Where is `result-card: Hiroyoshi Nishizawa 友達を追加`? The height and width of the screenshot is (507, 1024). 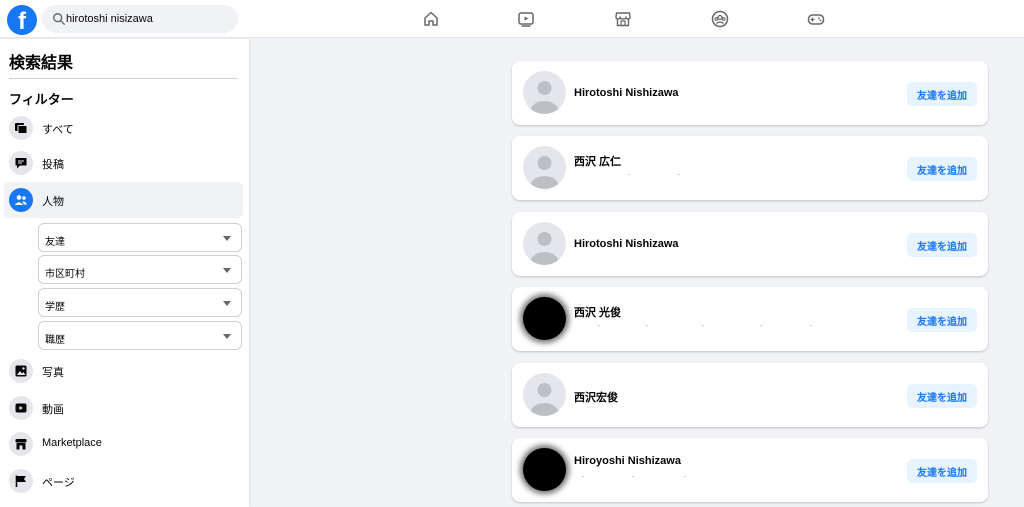
result-card: Hiroyoshi Nishizawa 友達を追加 is located at coordinates (750, 470).